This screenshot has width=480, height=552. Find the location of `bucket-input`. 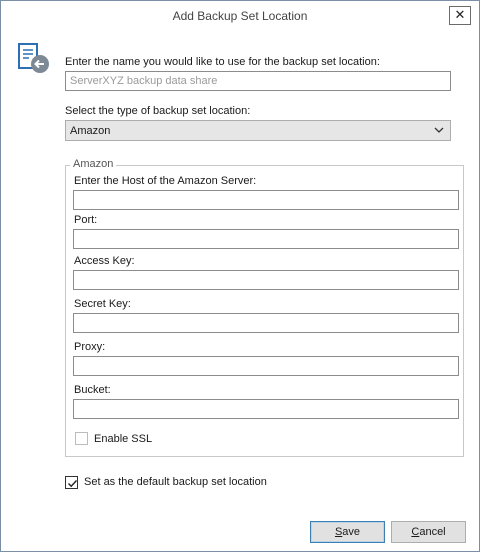

bucket-input is located at coordinates (266, 409).